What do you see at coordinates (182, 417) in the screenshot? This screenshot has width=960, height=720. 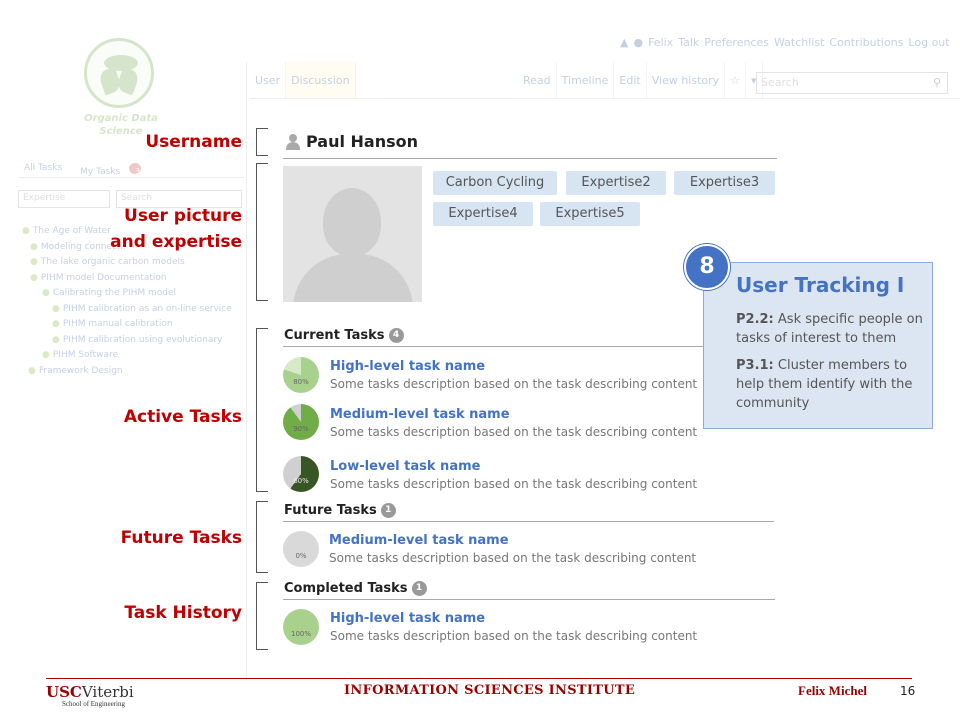 I see `annotation-active-tasks: Active Tasks` at bounding box center [182, 417].